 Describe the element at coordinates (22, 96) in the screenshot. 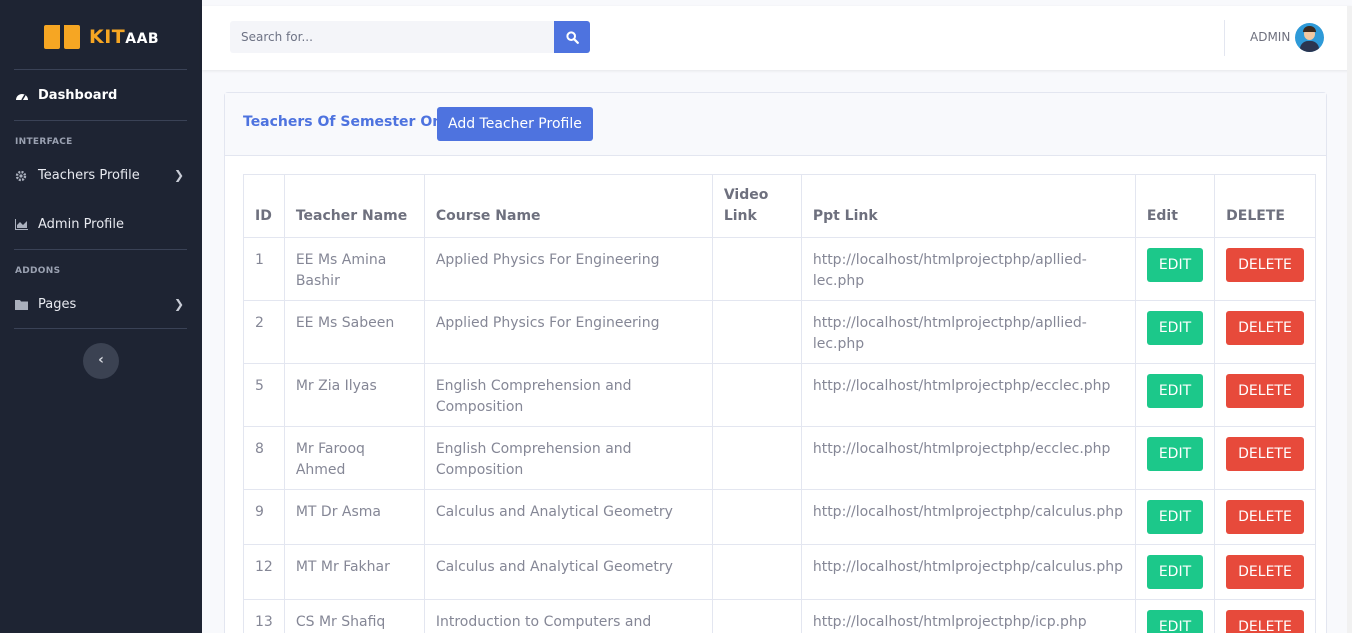

I see `tachometer-icon` at that location.